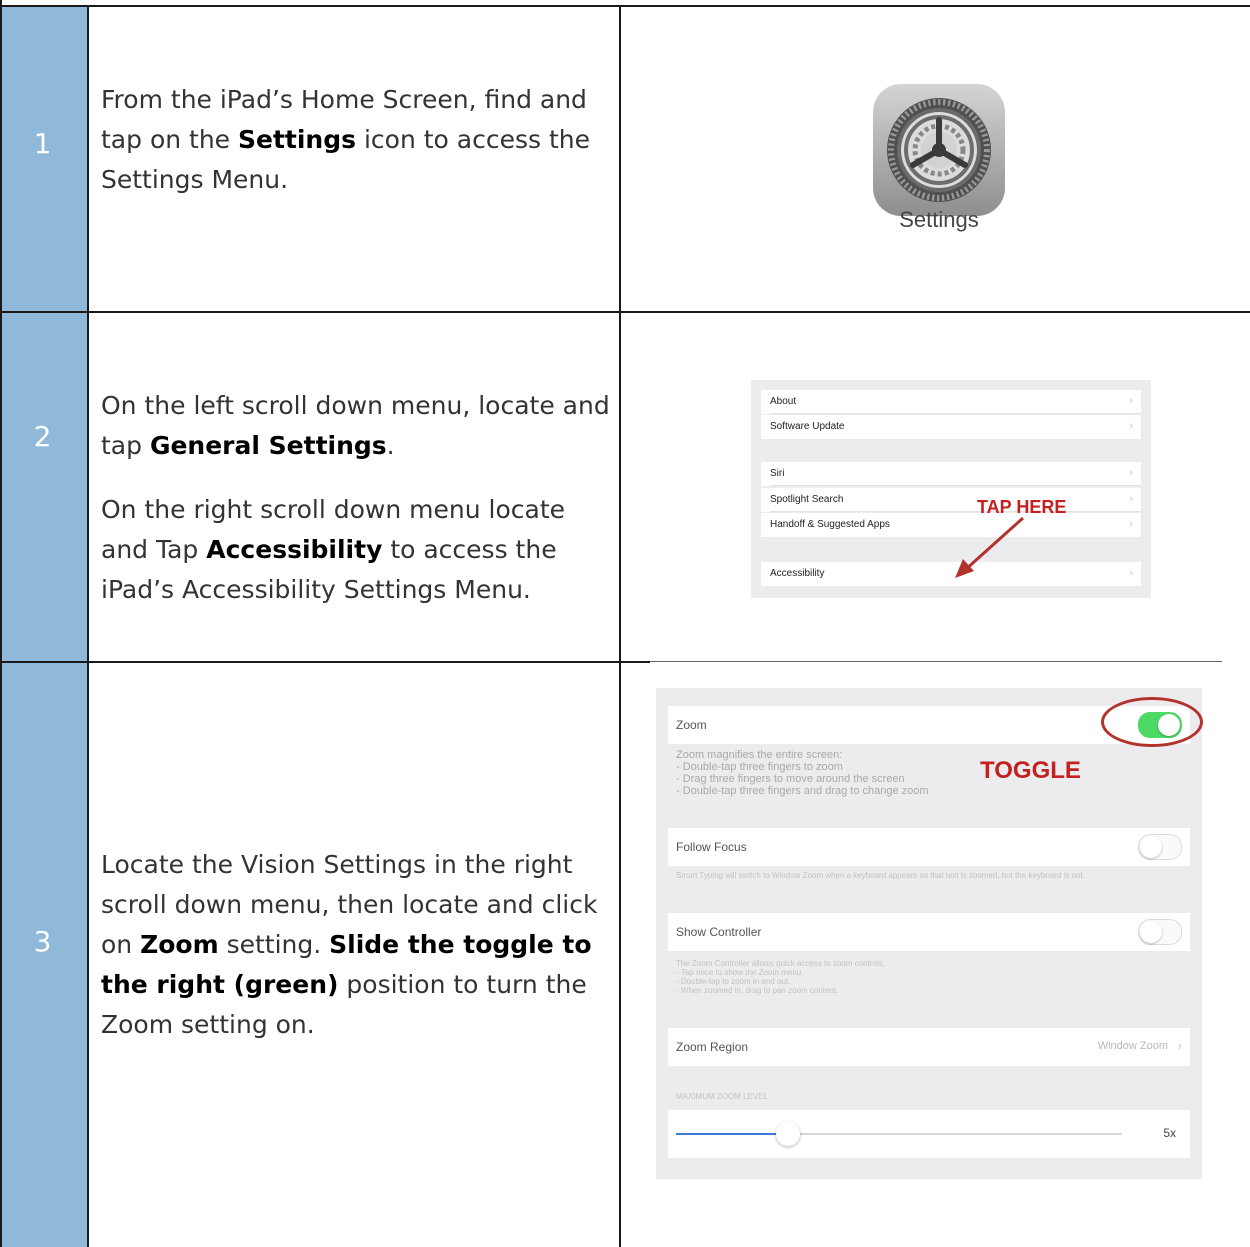 The width and height of the screenshot is (1250, 1247). I want to click on settings-app-icon, so click(939, 150).